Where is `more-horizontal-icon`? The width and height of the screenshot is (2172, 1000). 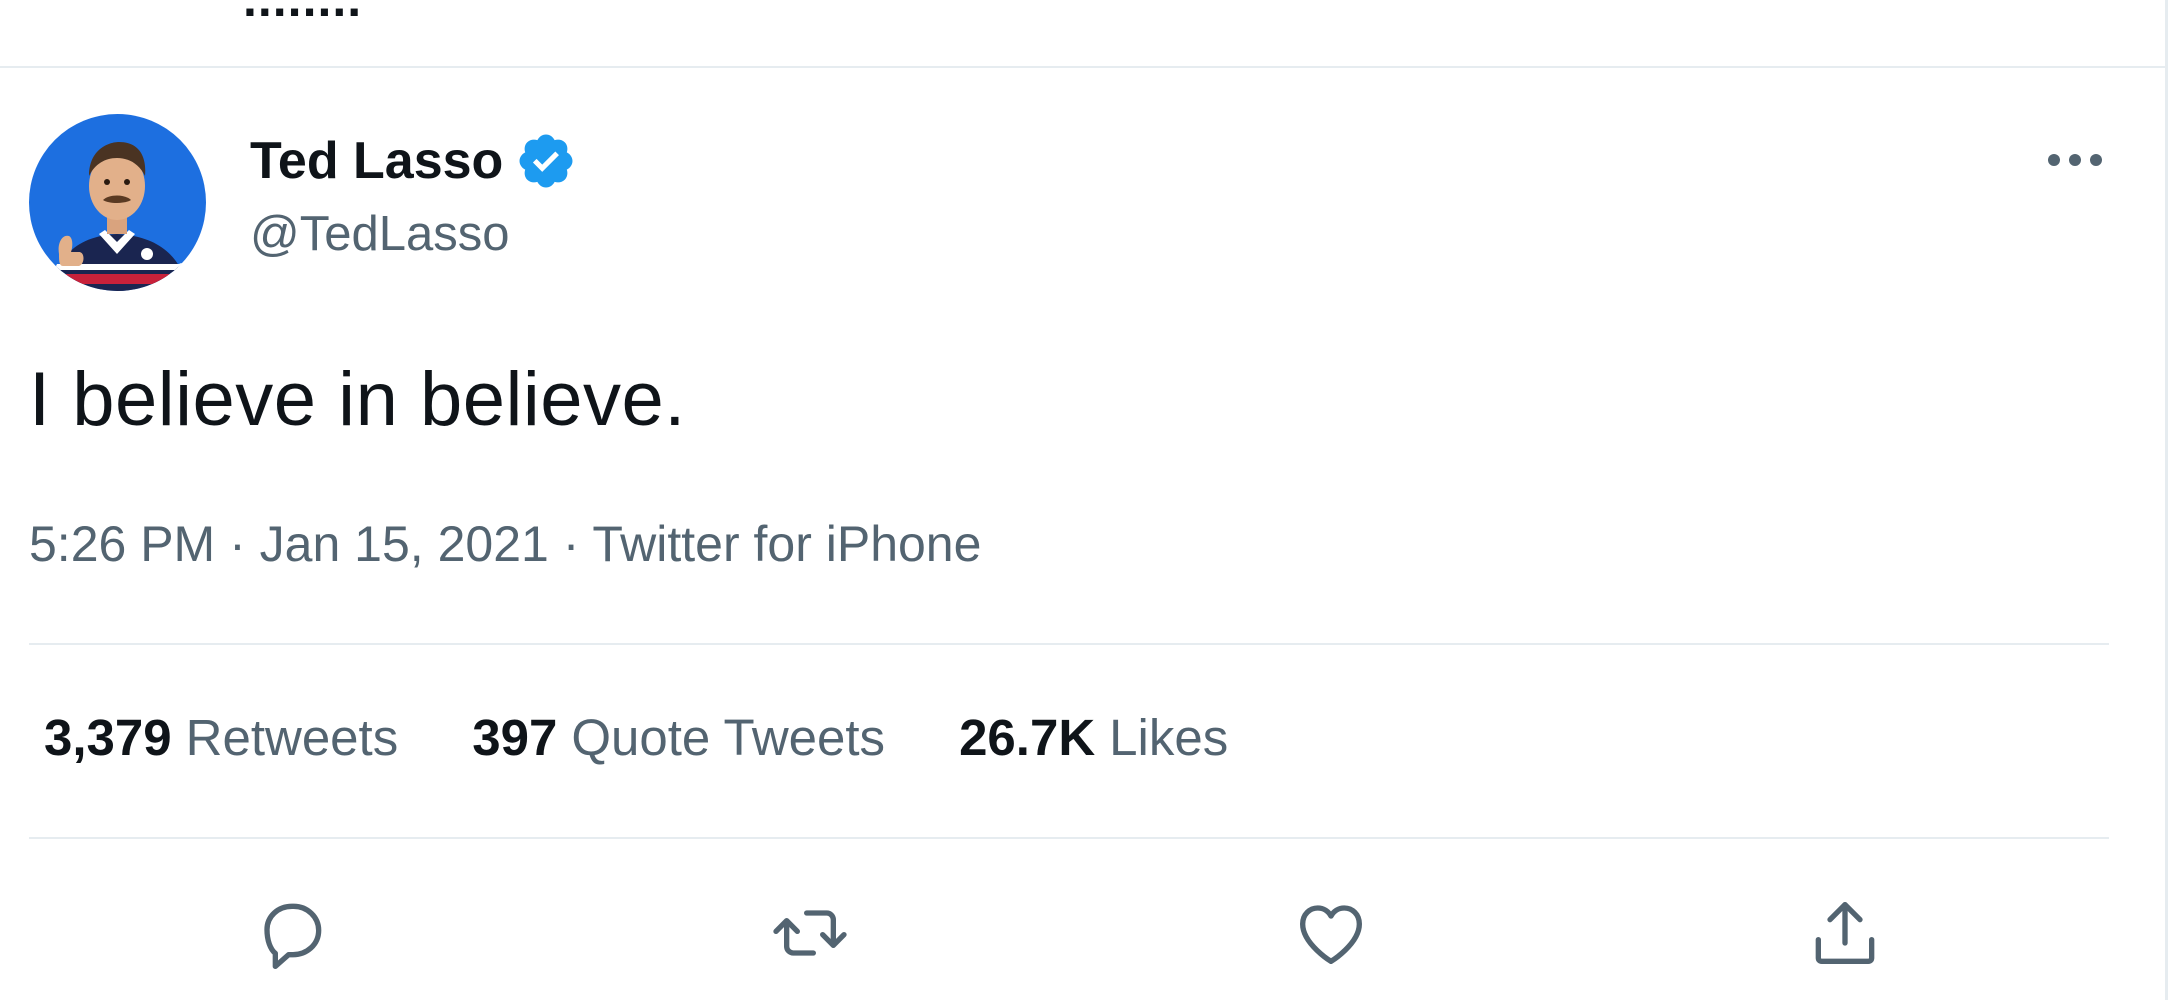 more-horizontal-icon is located at coordinates (2075, 160).